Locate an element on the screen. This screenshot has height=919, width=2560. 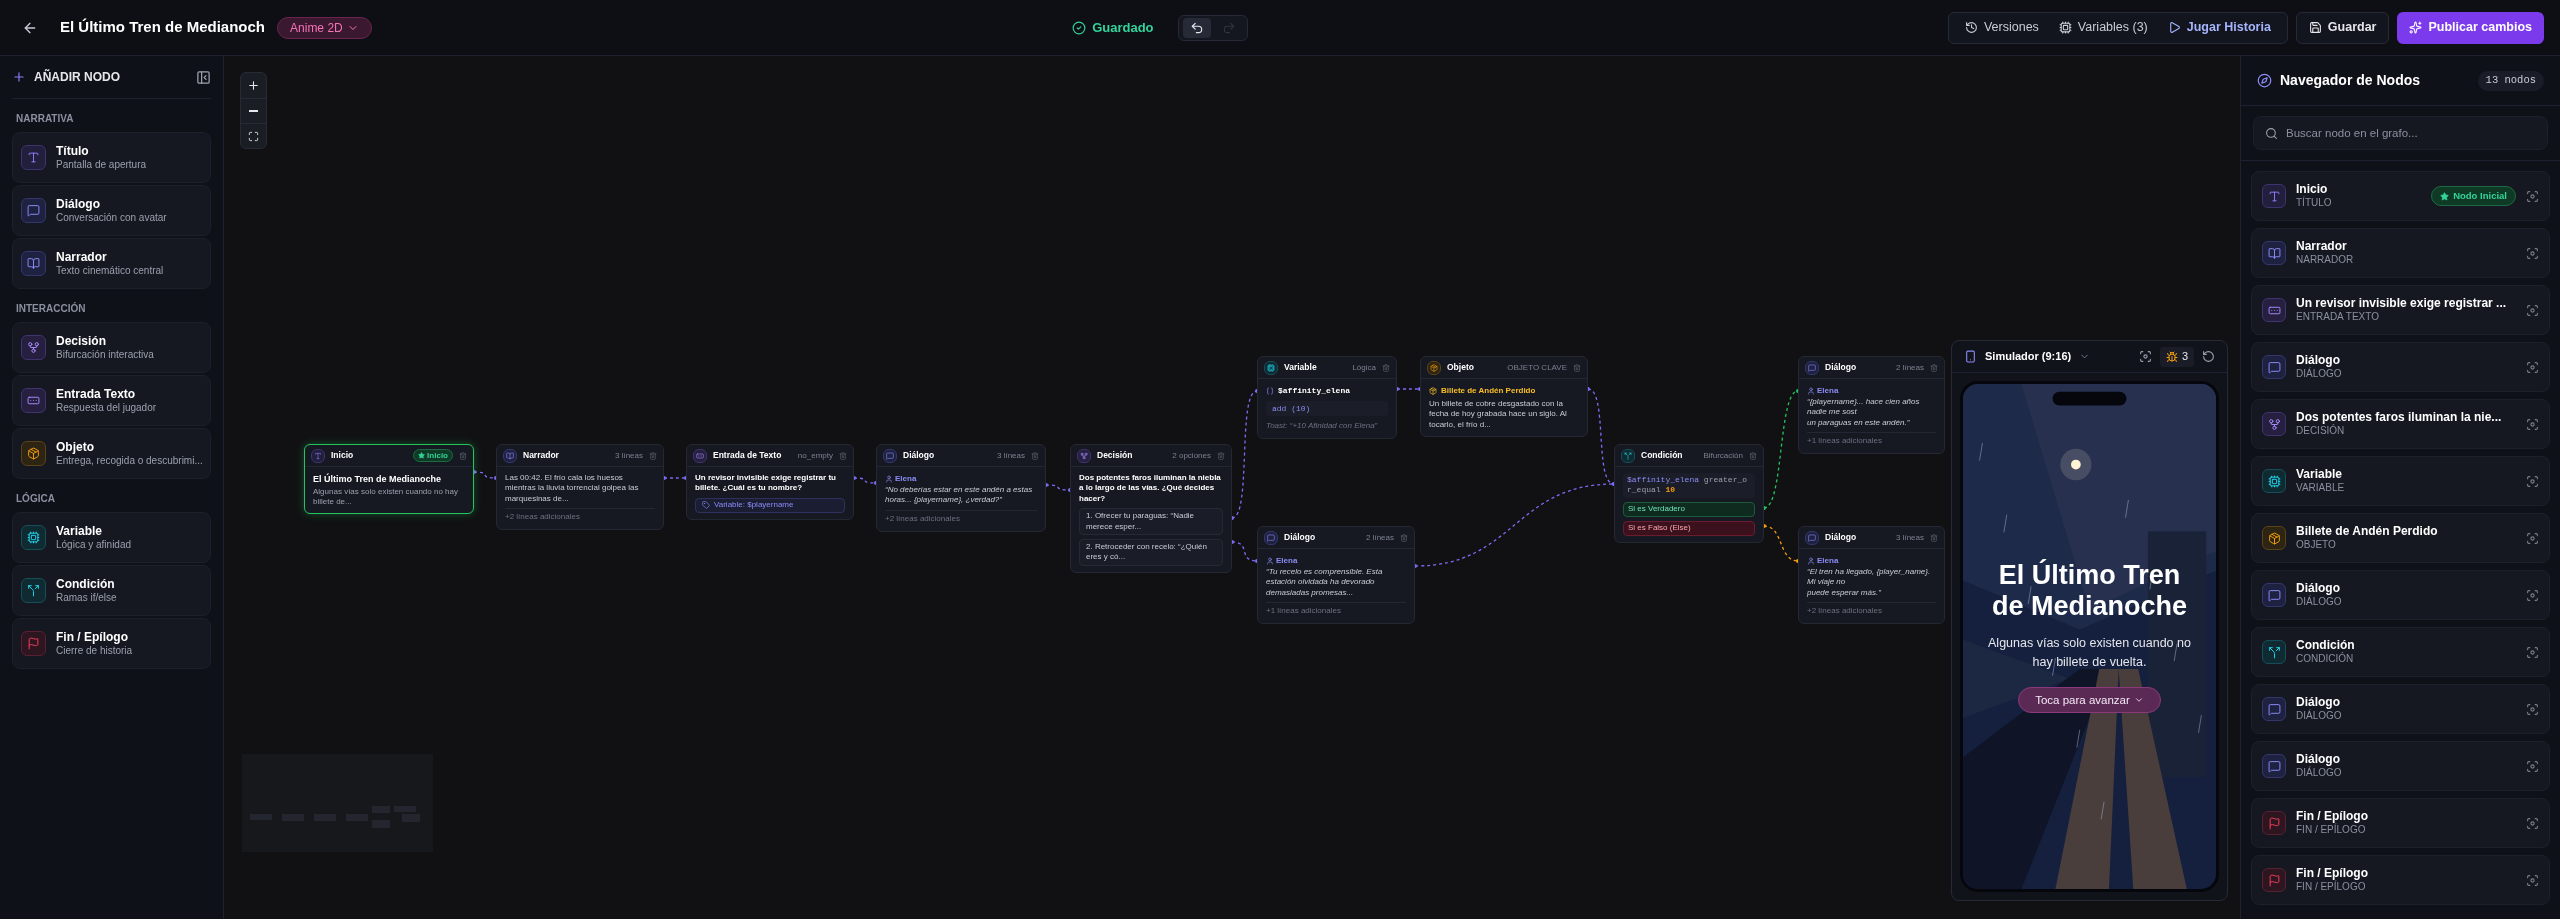
toolbar-button: Jugar Historia is located at coordinates (2219, 27).